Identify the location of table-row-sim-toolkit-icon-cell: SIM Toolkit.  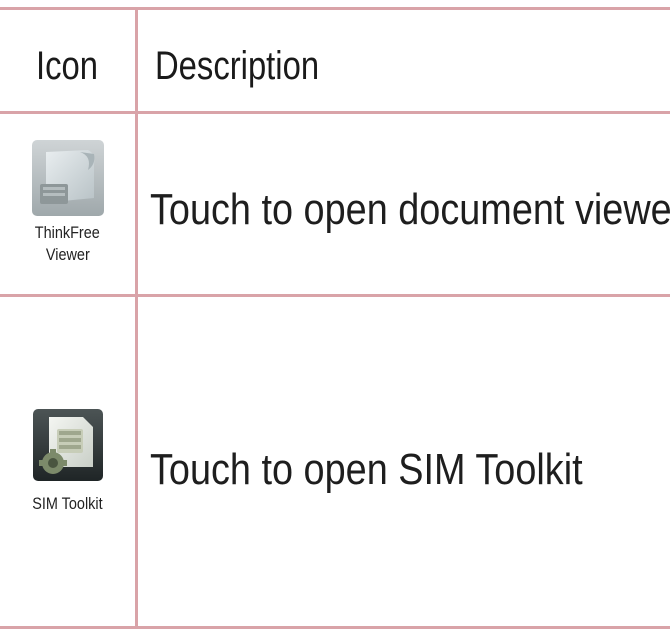
(67, 462).